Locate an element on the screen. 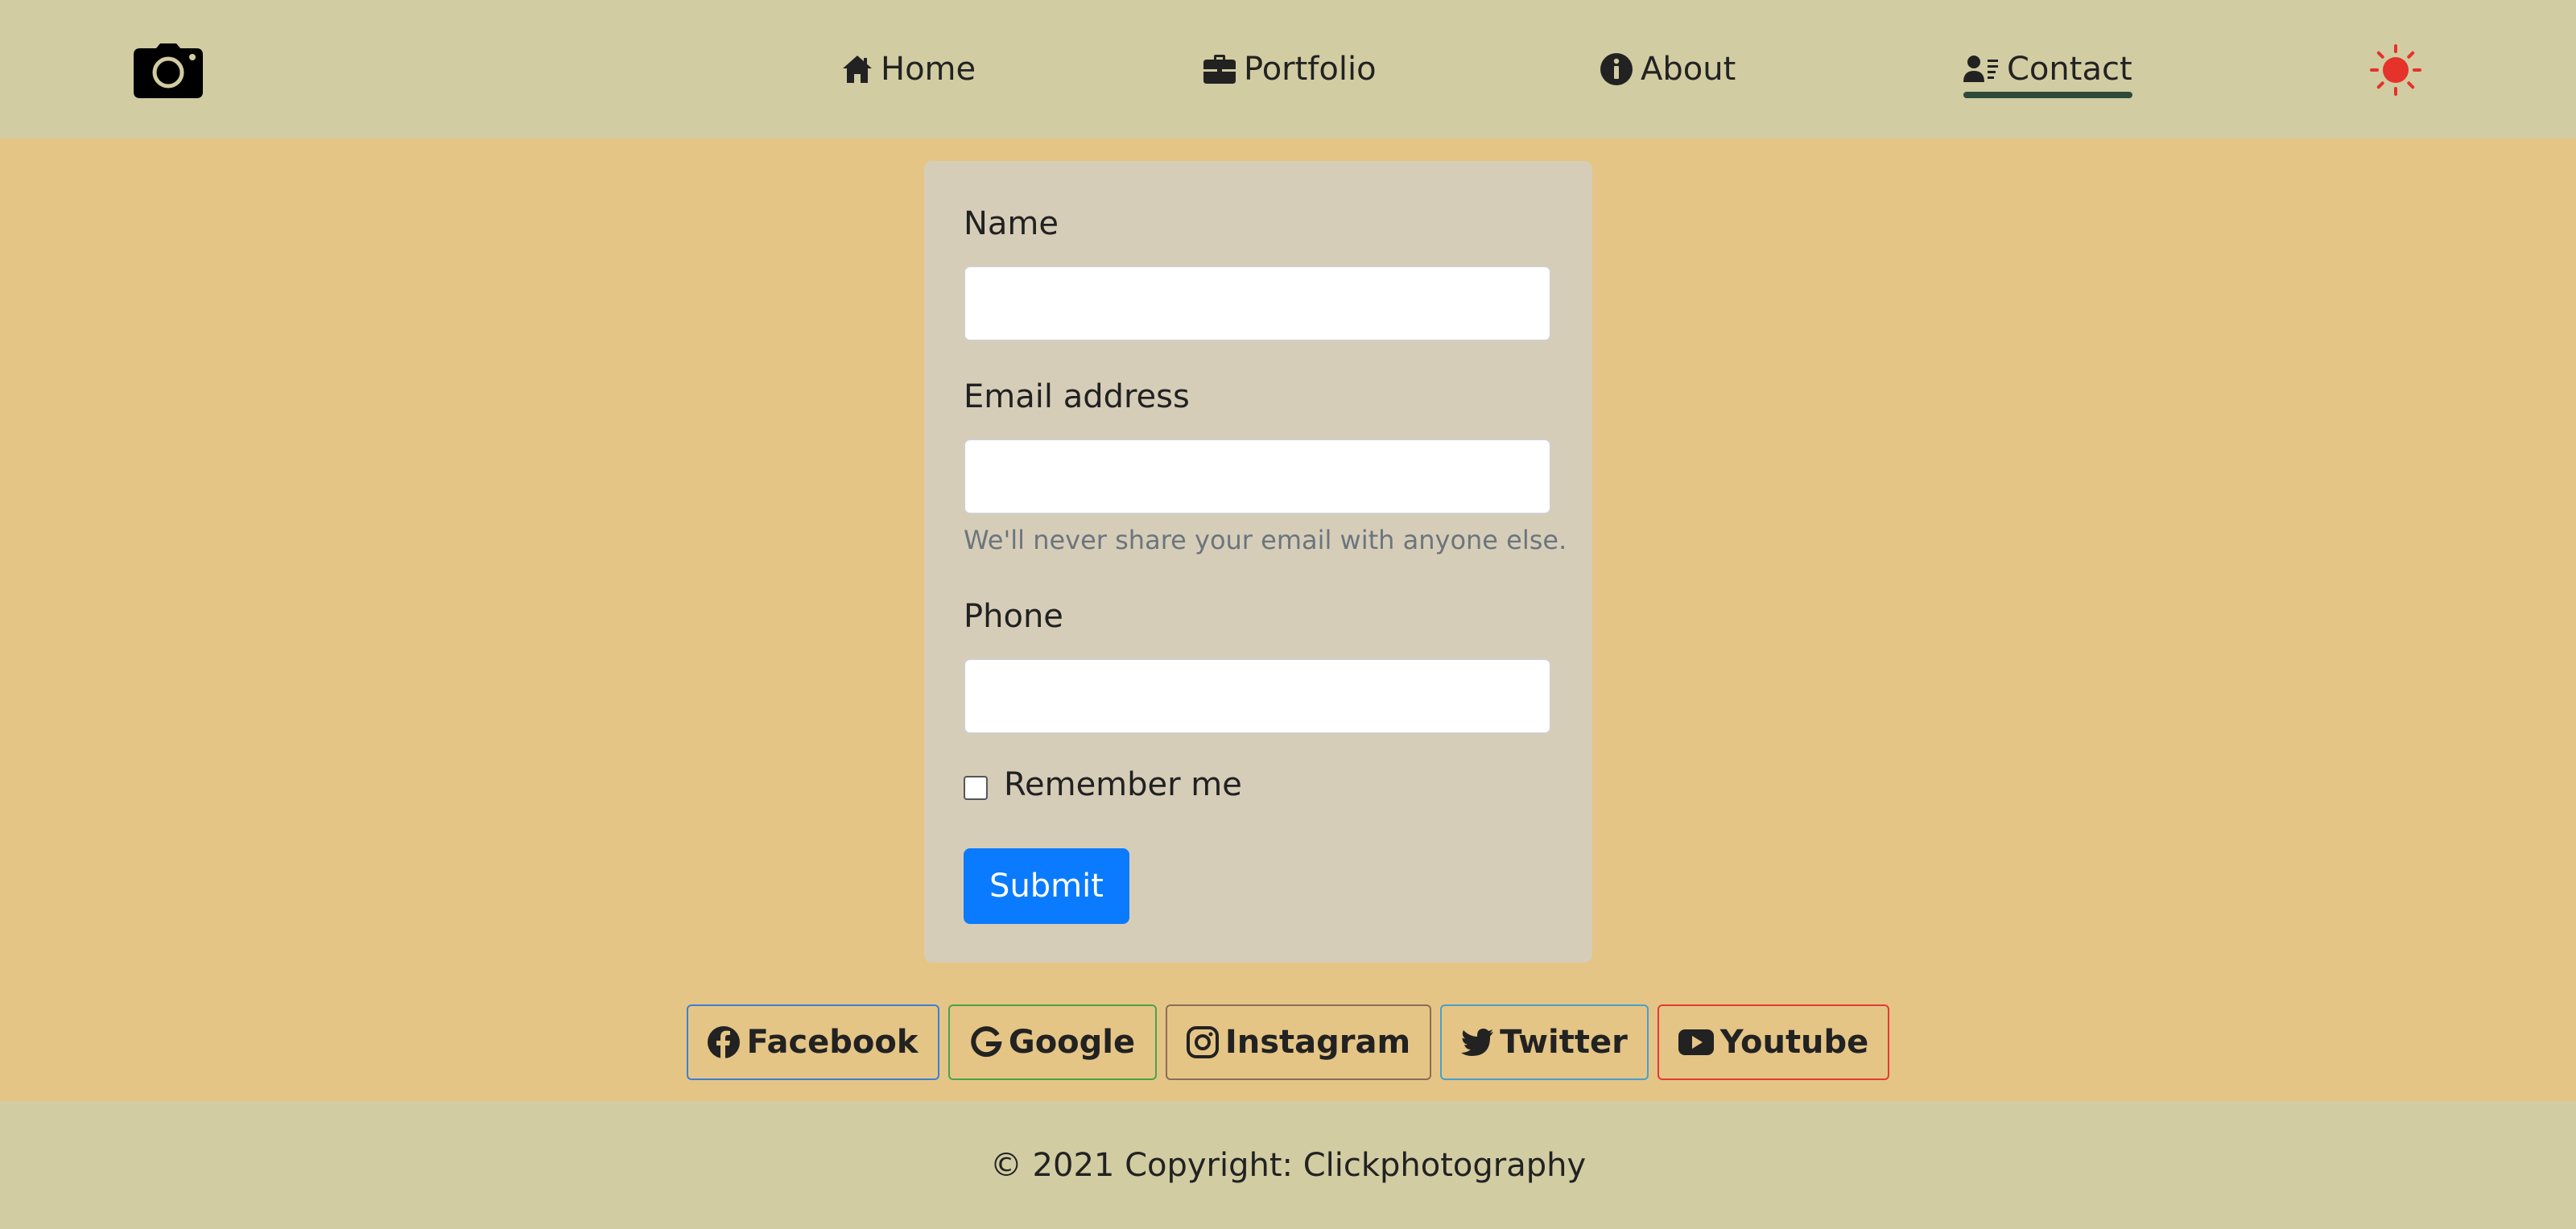 The height and width of the screenshot is (1229, 2576). navbar: Home Portfolio About Contact is located at coordinates (1288, 69).